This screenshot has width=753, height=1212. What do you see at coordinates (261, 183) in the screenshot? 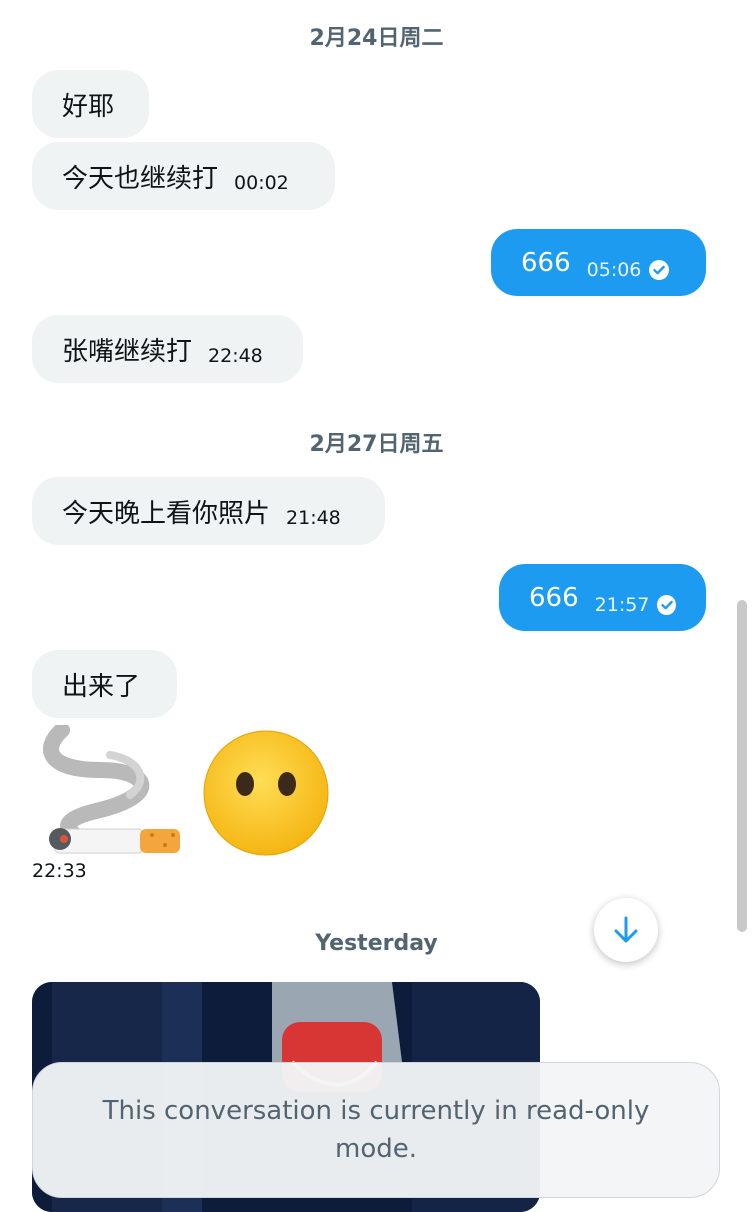
I see `message-timestamp: 00:02` at bounding box center [261, 183].